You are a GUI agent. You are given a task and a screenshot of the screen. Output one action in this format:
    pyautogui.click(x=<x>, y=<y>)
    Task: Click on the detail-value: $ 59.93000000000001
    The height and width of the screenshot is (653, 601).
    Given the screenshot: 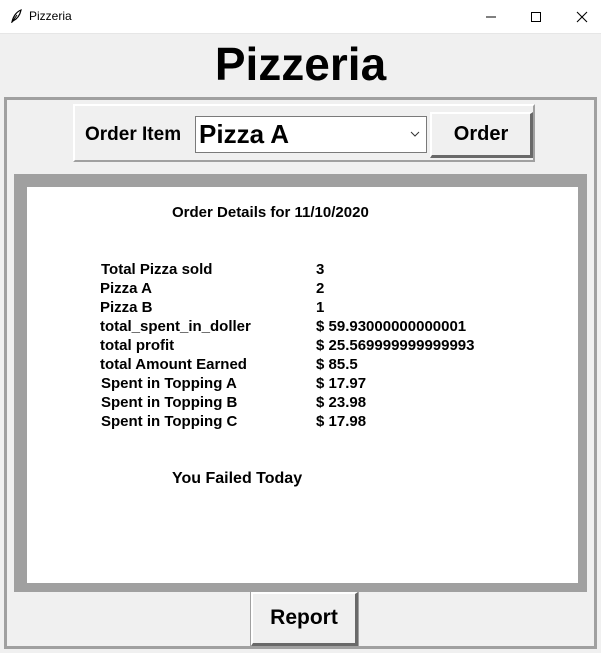 What is the action you would take?
    pyautogui.click(x=391, y=326)
    